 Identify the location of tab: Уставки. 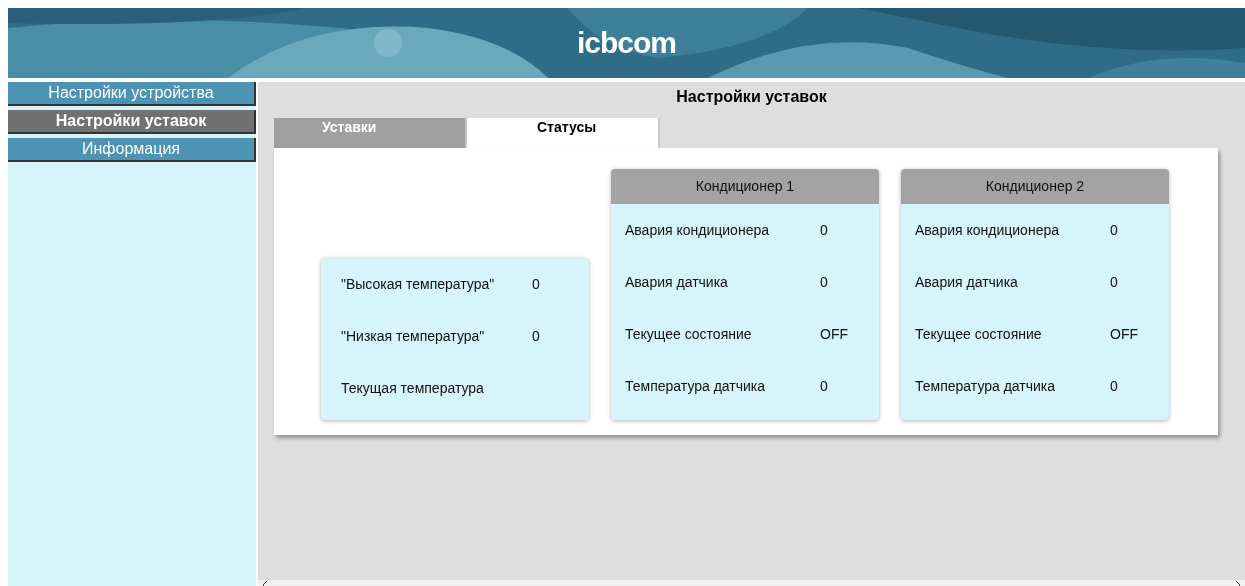
(370, 133).